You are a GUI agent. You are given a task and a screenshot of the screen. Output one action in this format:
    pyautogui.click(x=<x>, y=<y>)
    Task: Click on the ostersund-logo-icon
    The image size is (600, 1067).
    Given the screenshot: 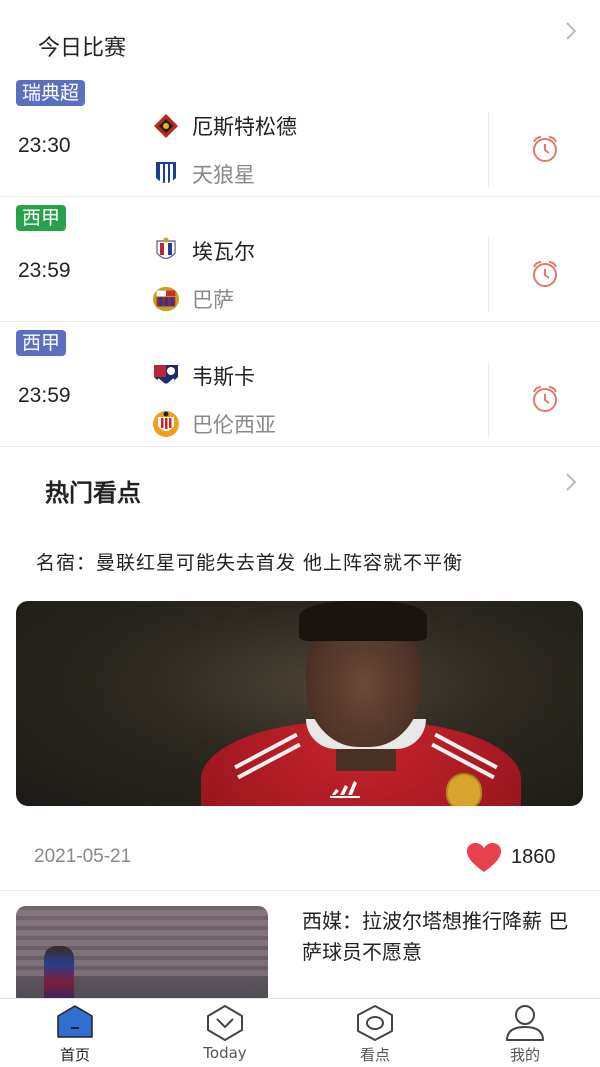 What is the action you would take?
    pyautogui.click(x=166, y=126)
    